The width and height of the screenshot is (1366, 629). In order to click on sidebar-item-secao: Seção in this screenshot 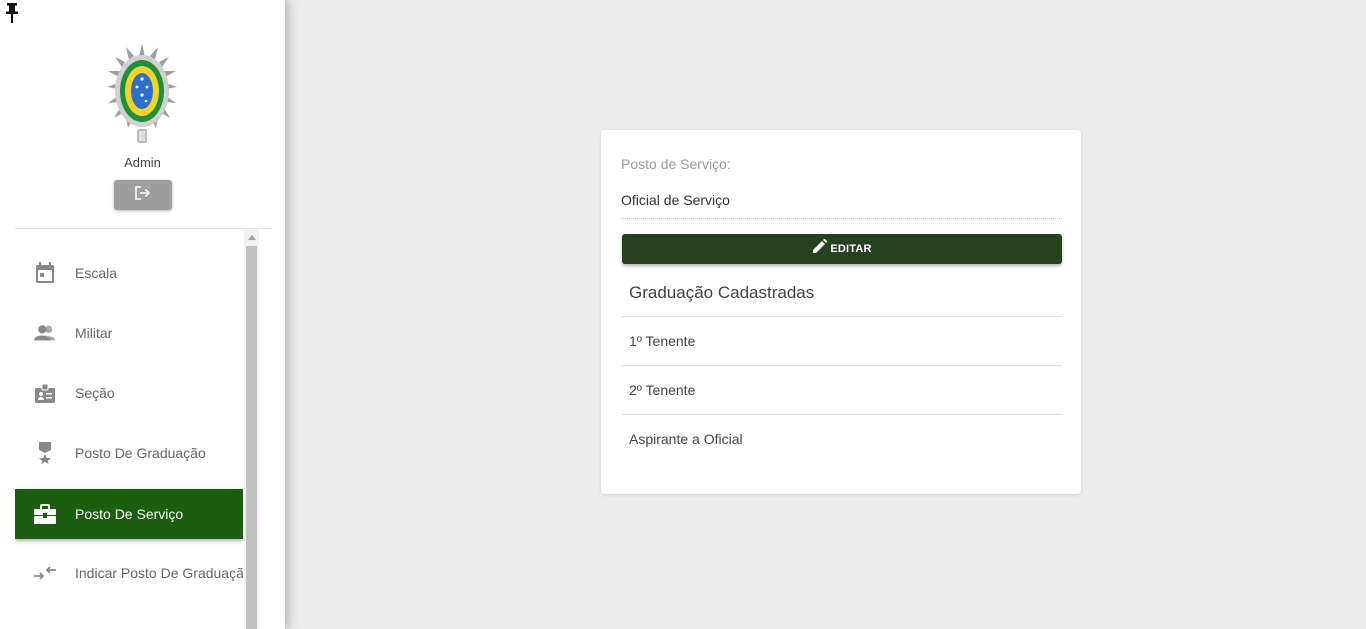, I will do `click(129, 393)`.